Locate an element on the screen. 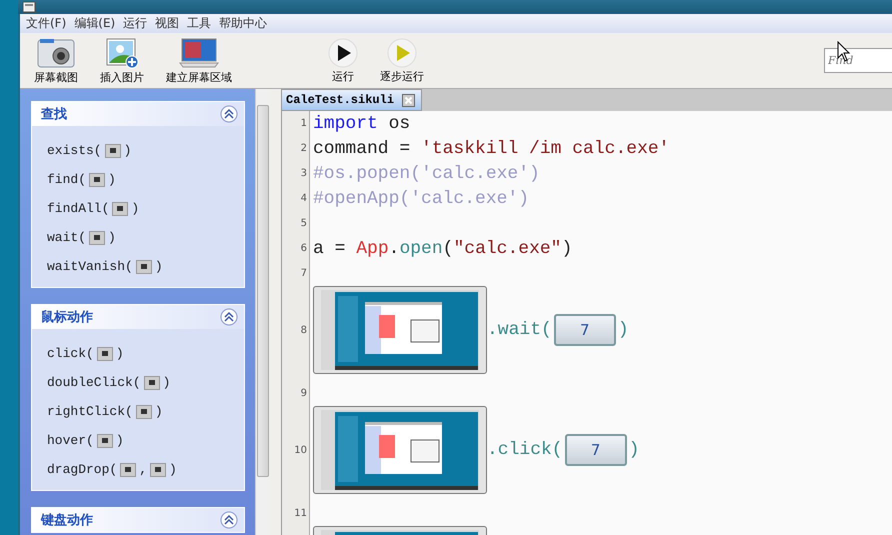 The height and width of the screenshot is (535, 892). editor-tab: CaleTest.sikuli is located at coordinates (351, 100).